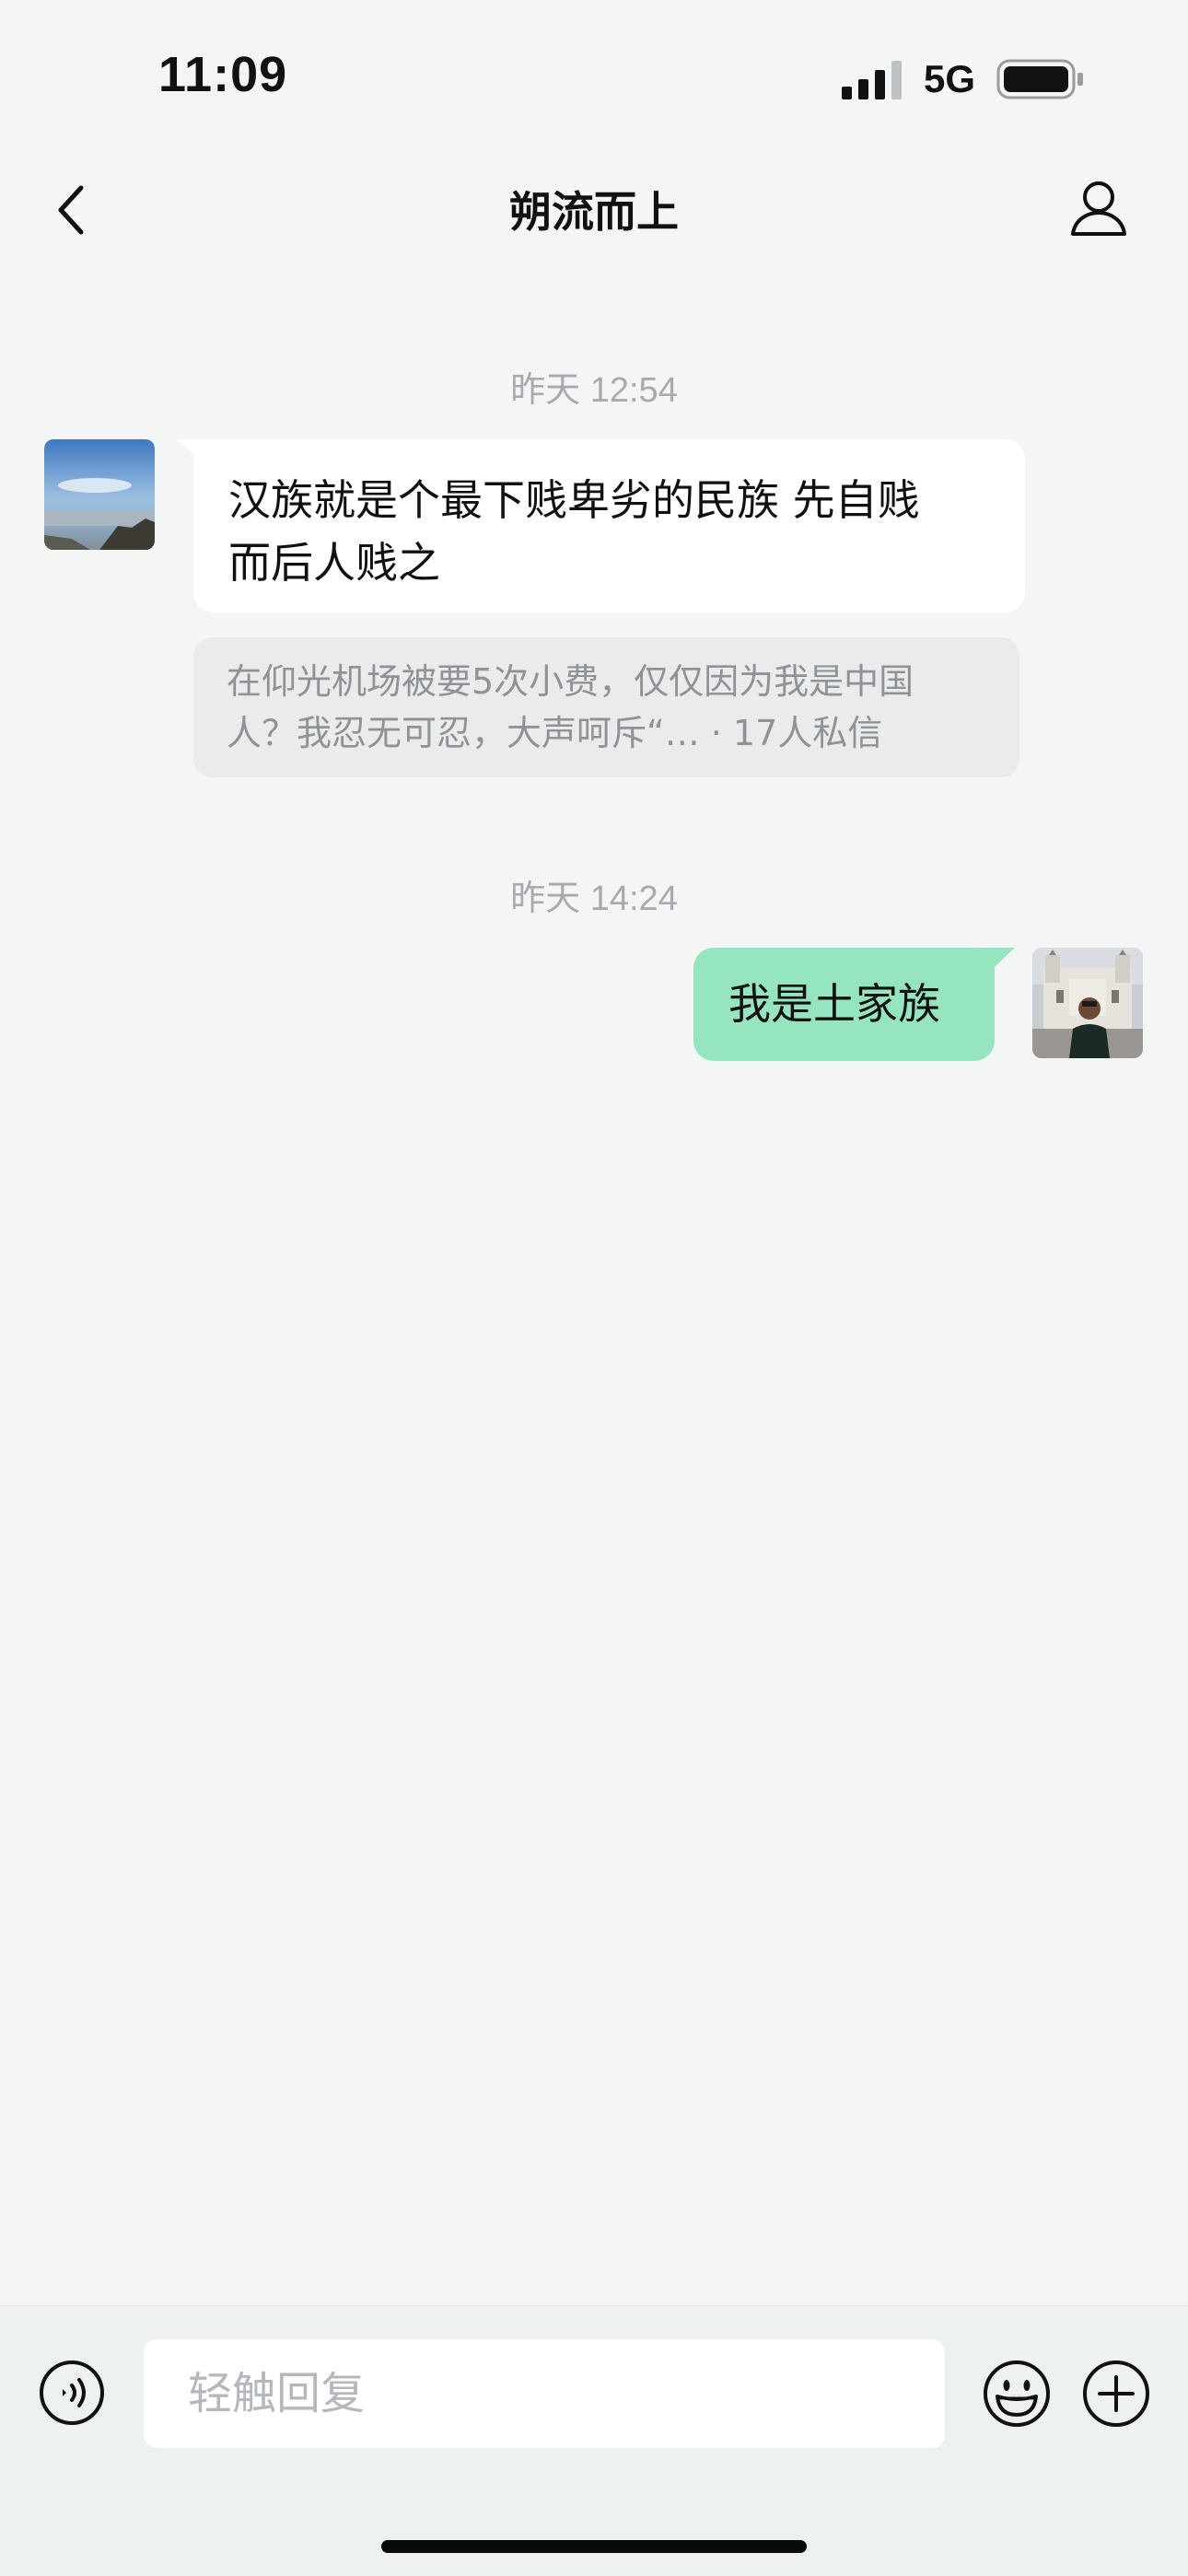  I want to click on chat-title: 朔流而上, so click(594, 212).